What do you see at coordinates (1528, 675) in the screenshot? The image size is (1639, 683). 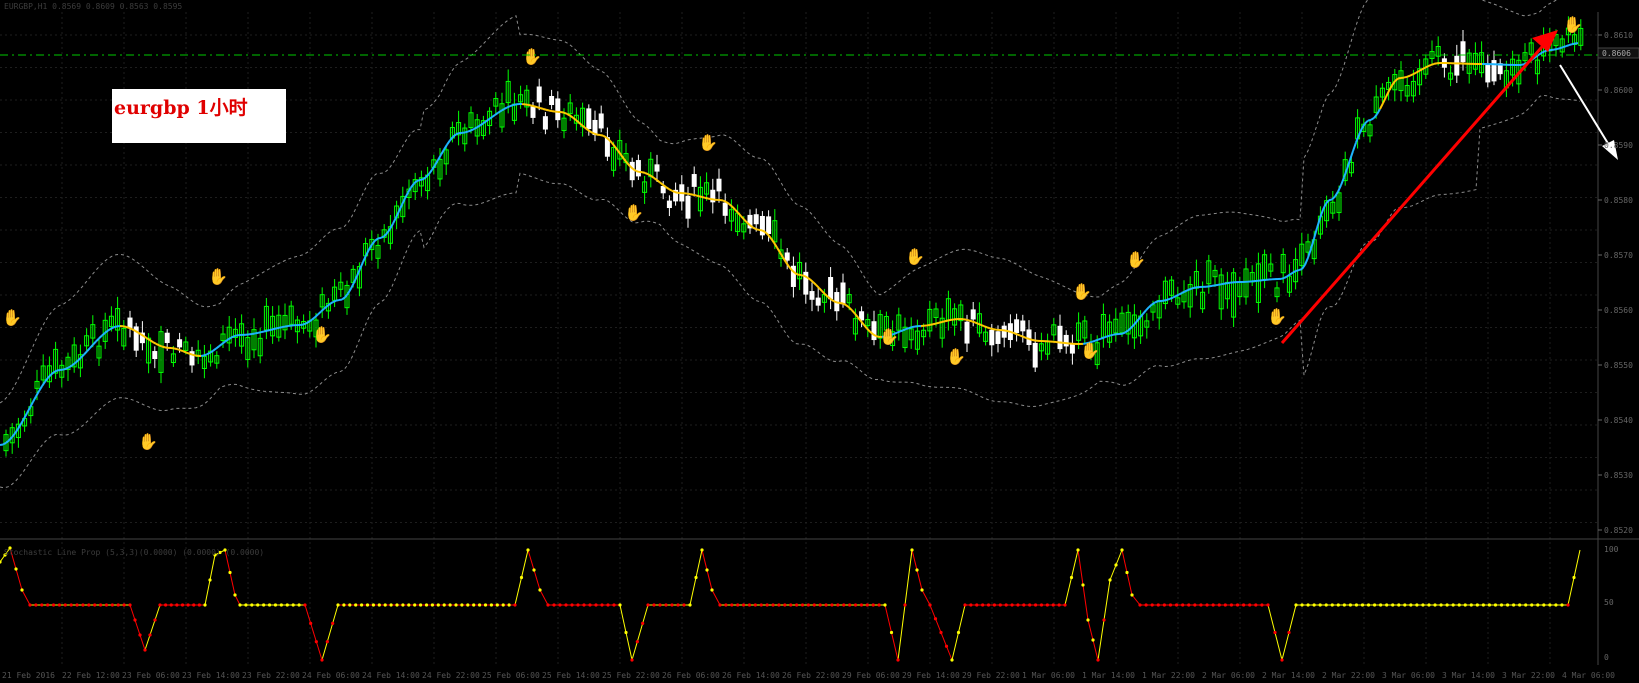 I see `time-tick-label: 3 Mar 22:00` at bounding box center [1528, 675].